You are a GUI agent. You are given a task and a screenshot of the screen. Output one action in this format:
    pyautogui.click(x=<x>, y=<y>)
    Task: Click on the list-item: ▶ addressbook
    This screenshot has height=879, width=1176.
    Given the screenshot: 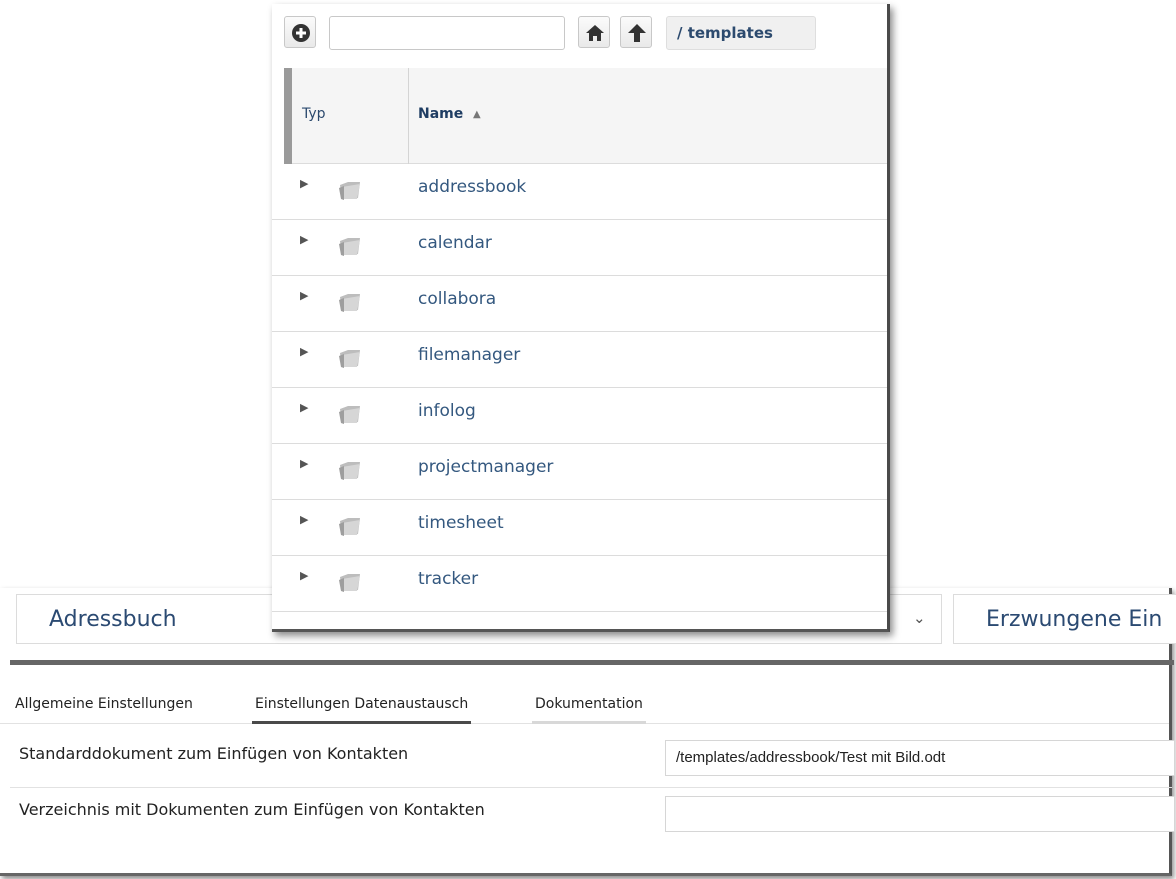 What is the action you would take?
    pyautogui.click(x=579, y=192)
    